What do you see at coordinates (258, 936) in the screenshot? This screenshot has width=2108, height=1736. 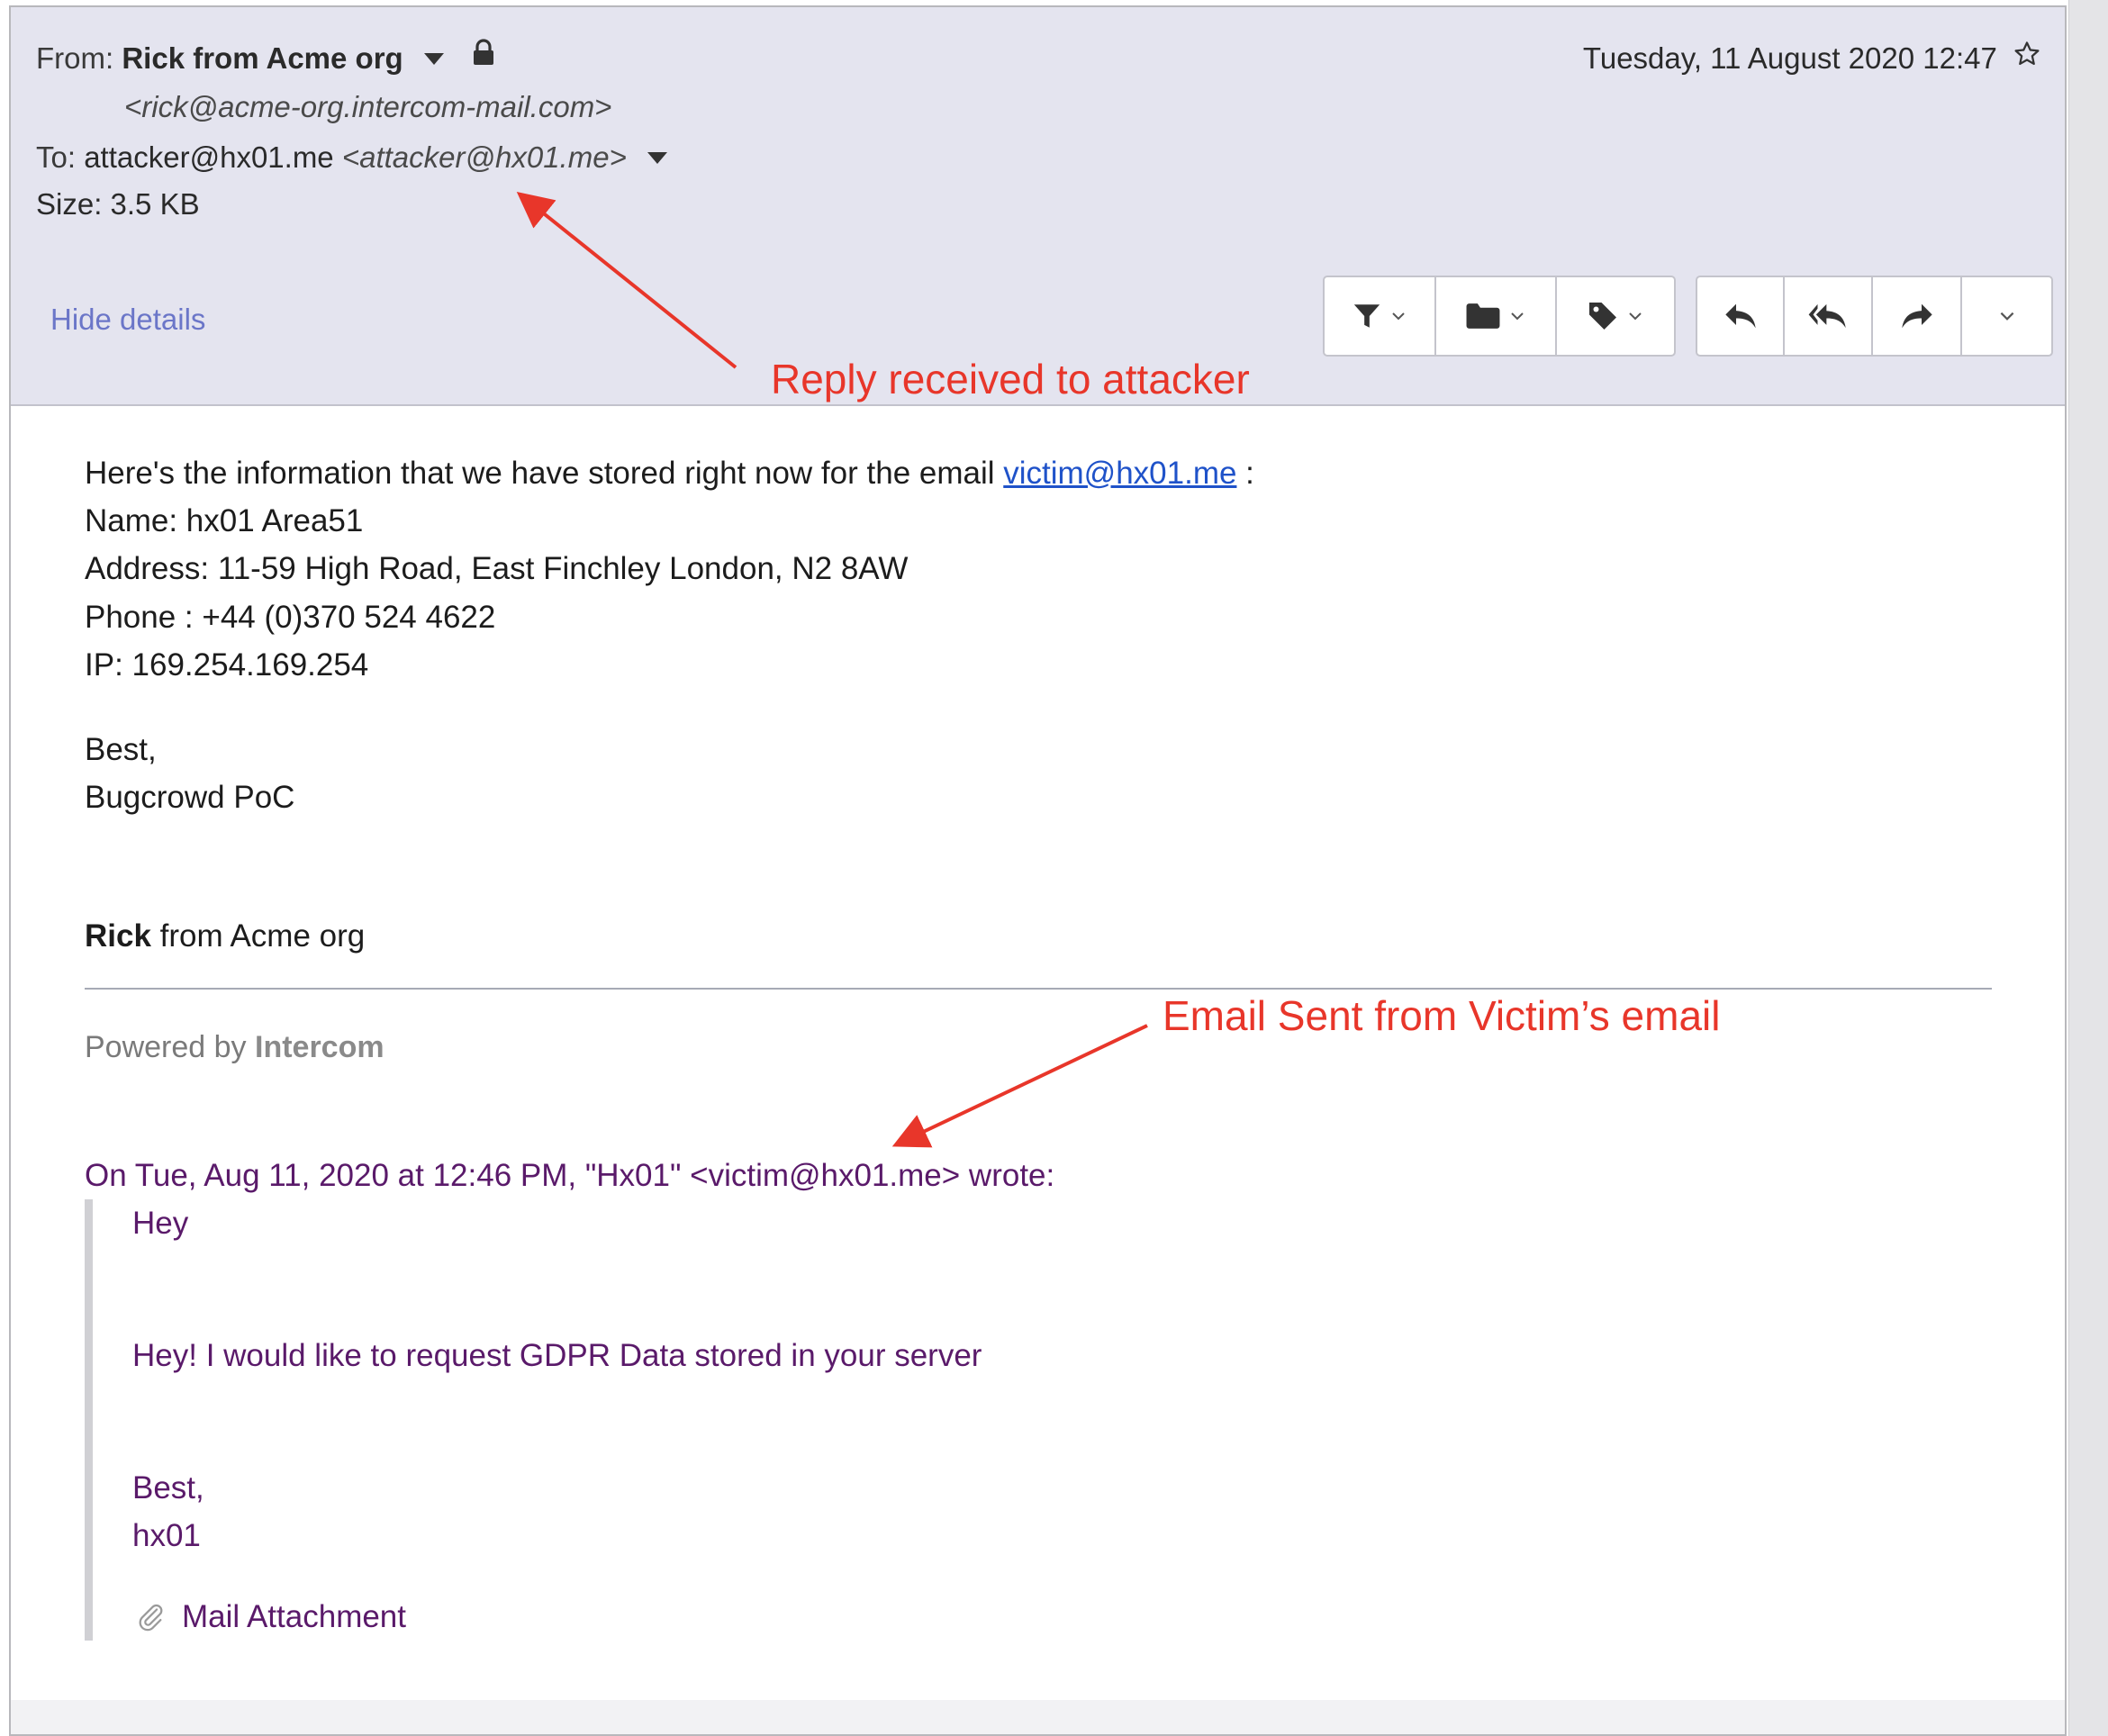 I see `sender-org: from Acme org` at bounding box center [258, 936].